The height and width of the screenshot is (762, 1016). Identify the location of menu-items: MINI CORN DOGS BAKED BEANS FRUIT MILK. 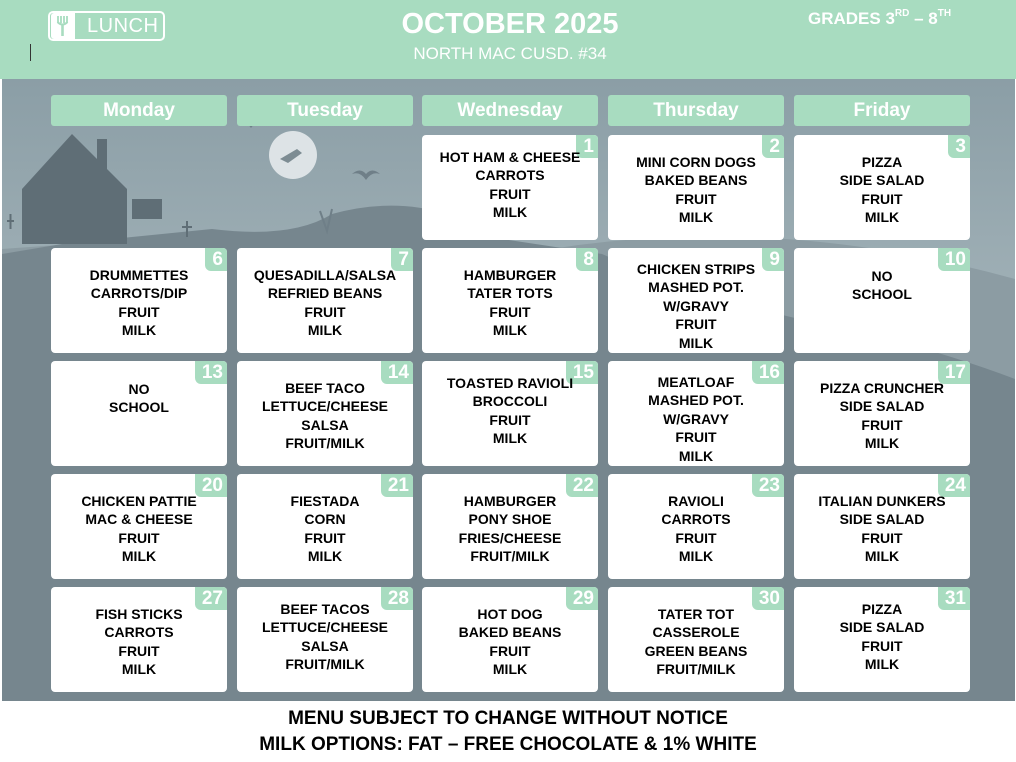
(696, 190).